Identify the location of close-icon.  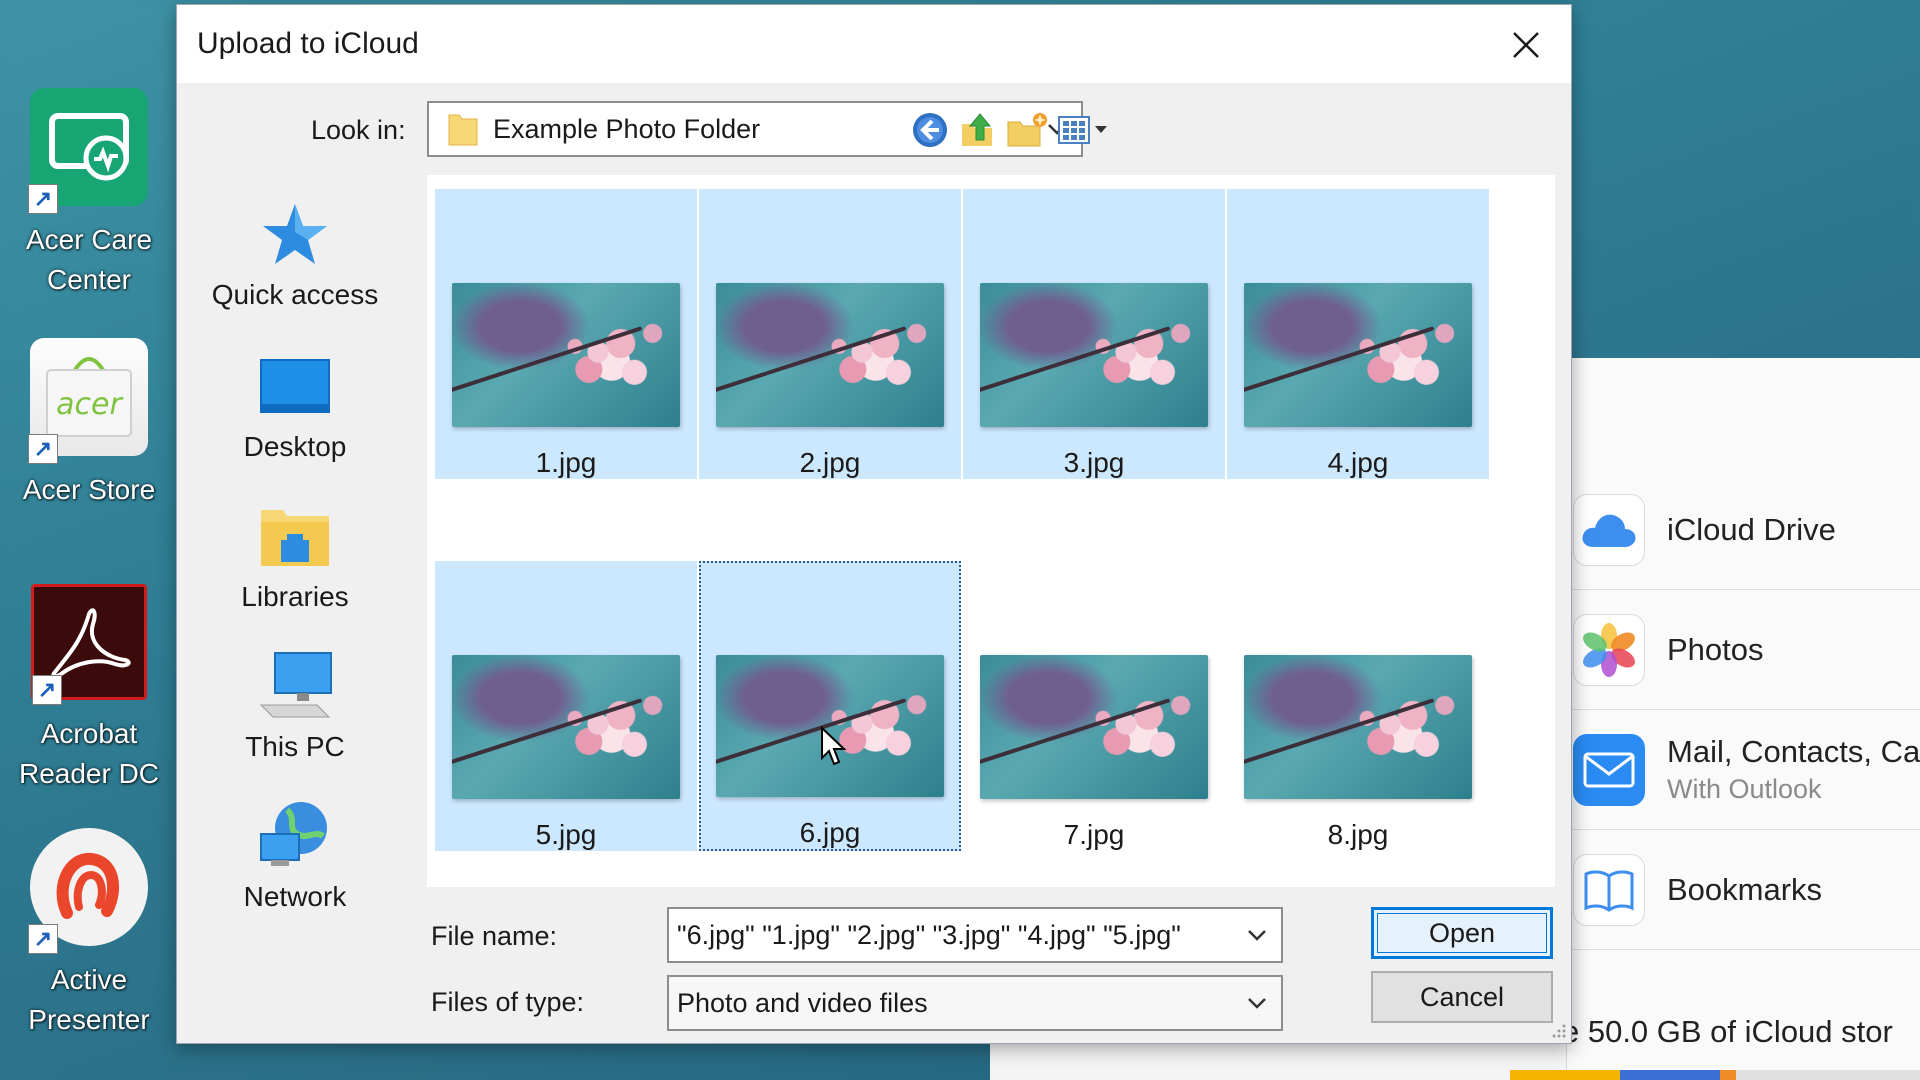
(1526, 45).